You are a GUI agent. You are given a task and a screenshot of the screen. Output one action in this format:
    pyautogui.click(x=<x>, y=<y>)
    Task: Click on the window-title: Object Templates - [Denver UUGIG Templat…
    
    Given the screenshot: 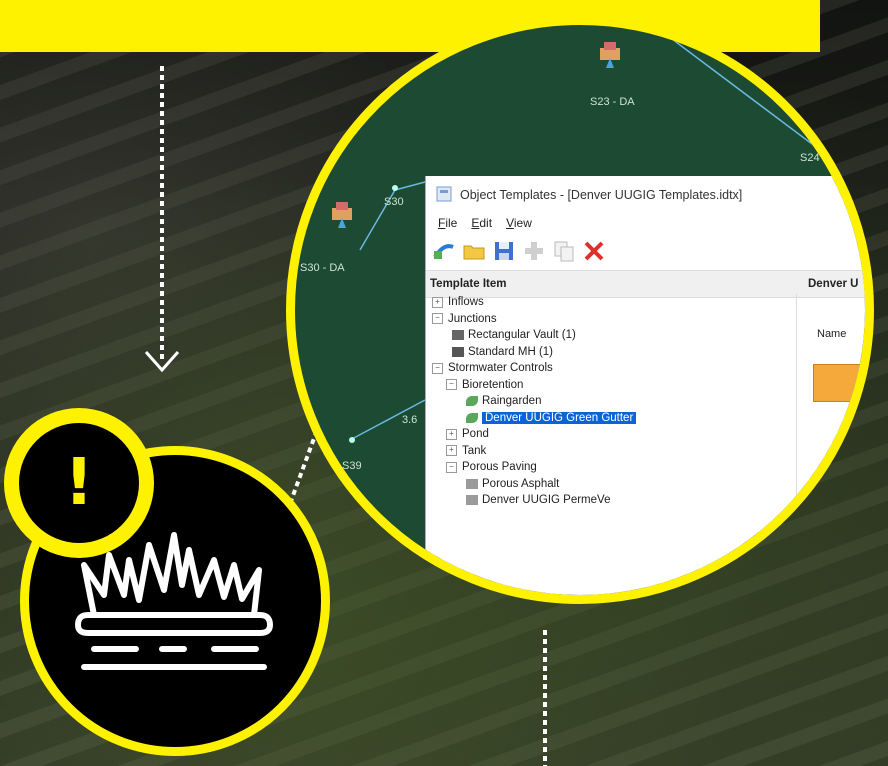 What is the action you would take?
    pyautogui.click(x=601, y=195)
    